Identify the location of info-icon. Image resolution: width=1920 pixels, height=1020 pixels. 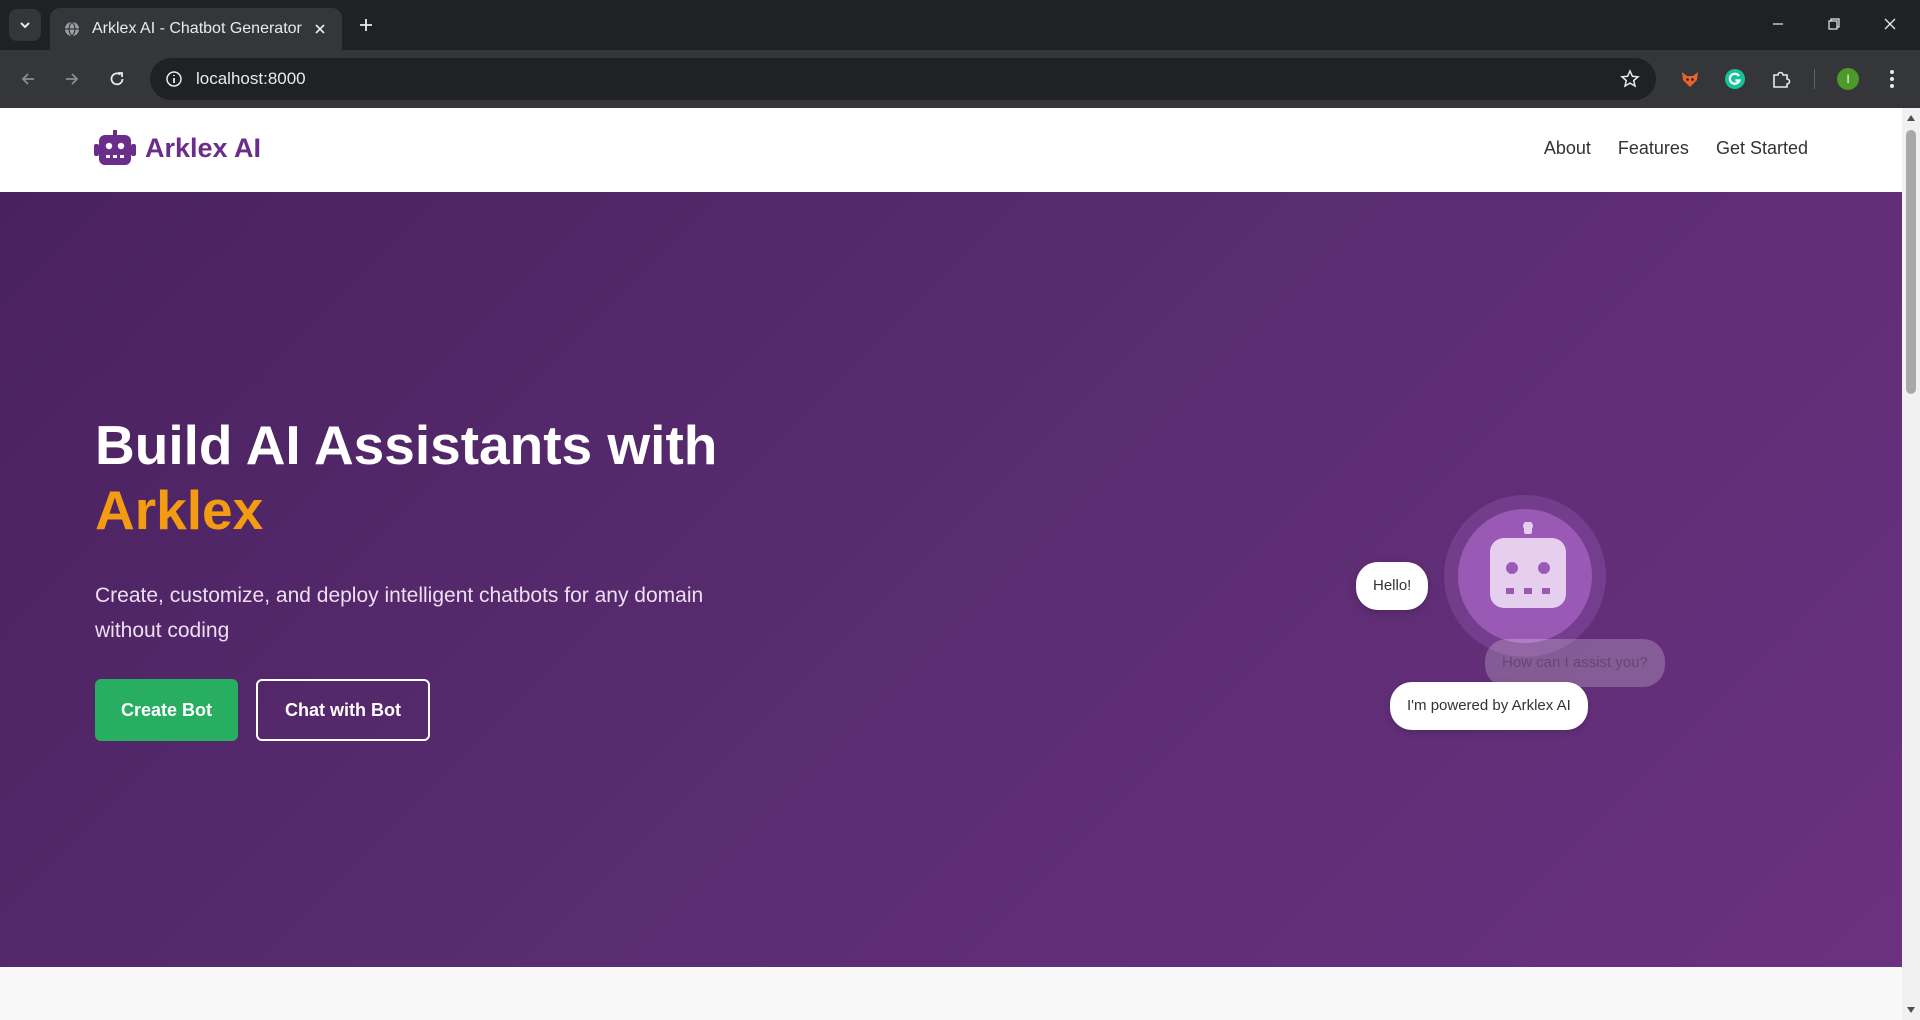
(174, 79).